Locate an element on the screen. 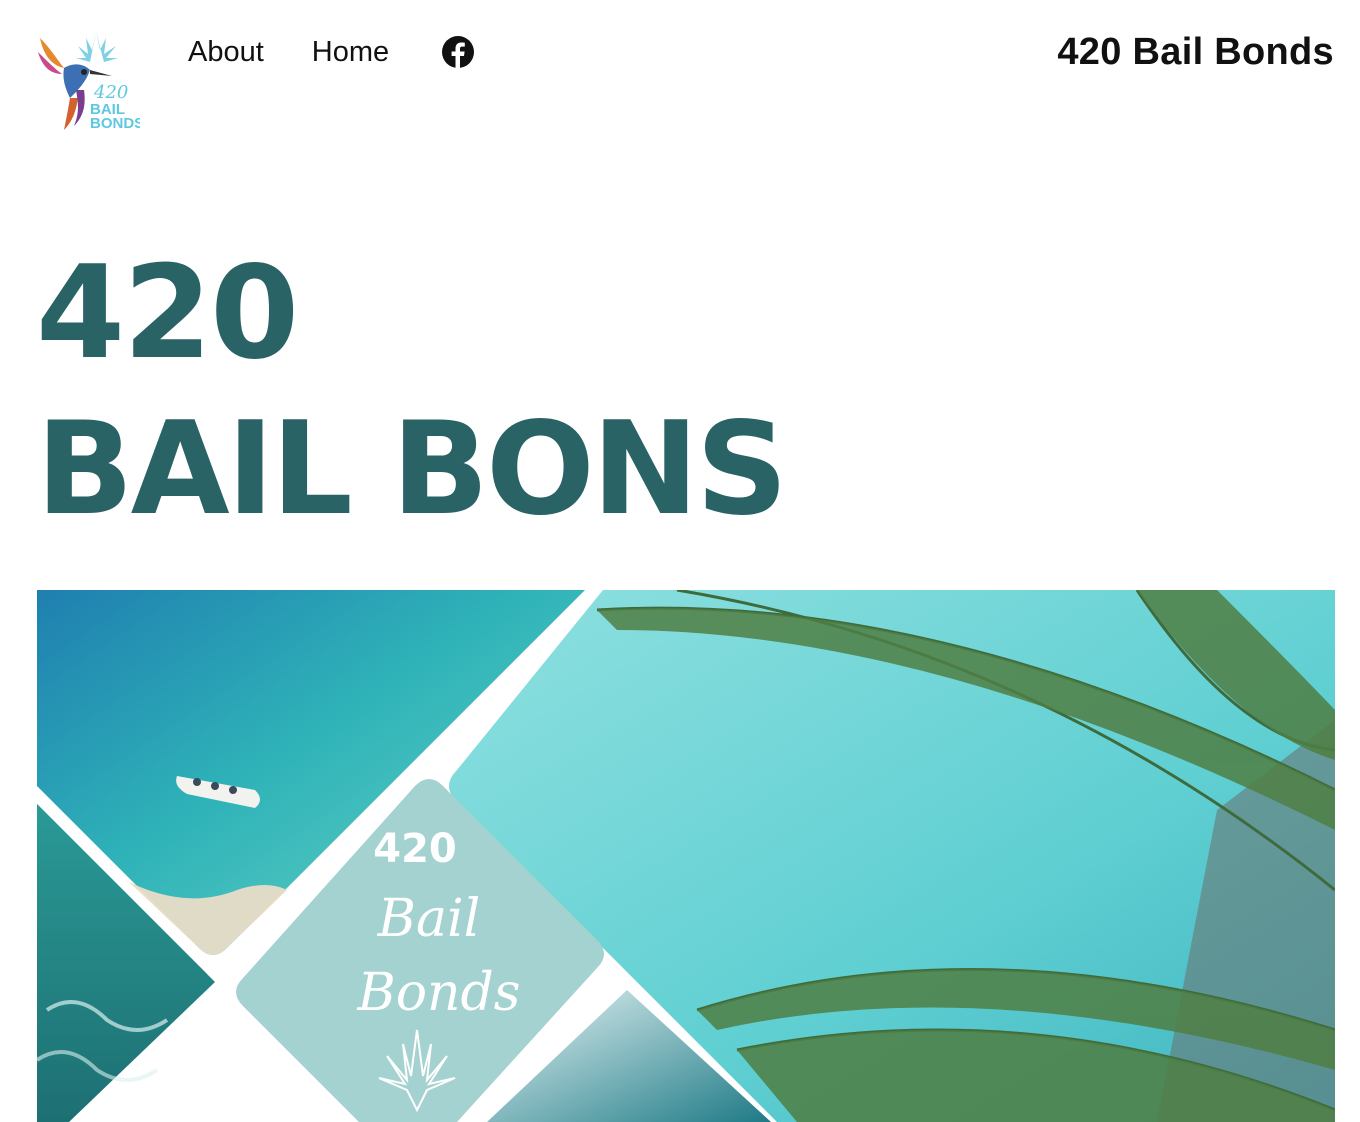  badge-number: 420 is located at coordinates (415, 849).